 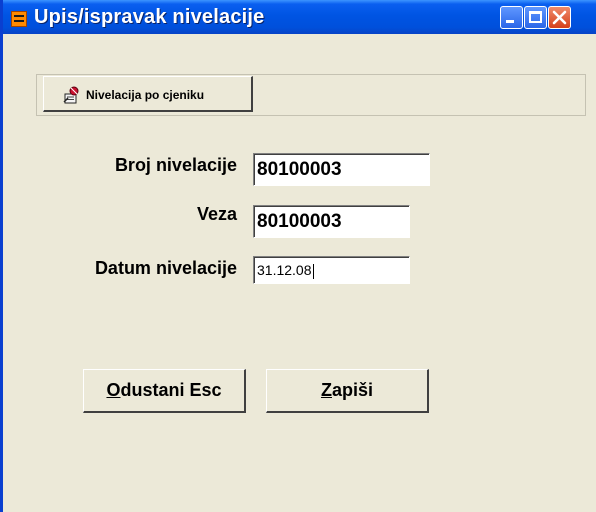 I want to click on zapisi-label: apiši, so click(x=352, y=390).